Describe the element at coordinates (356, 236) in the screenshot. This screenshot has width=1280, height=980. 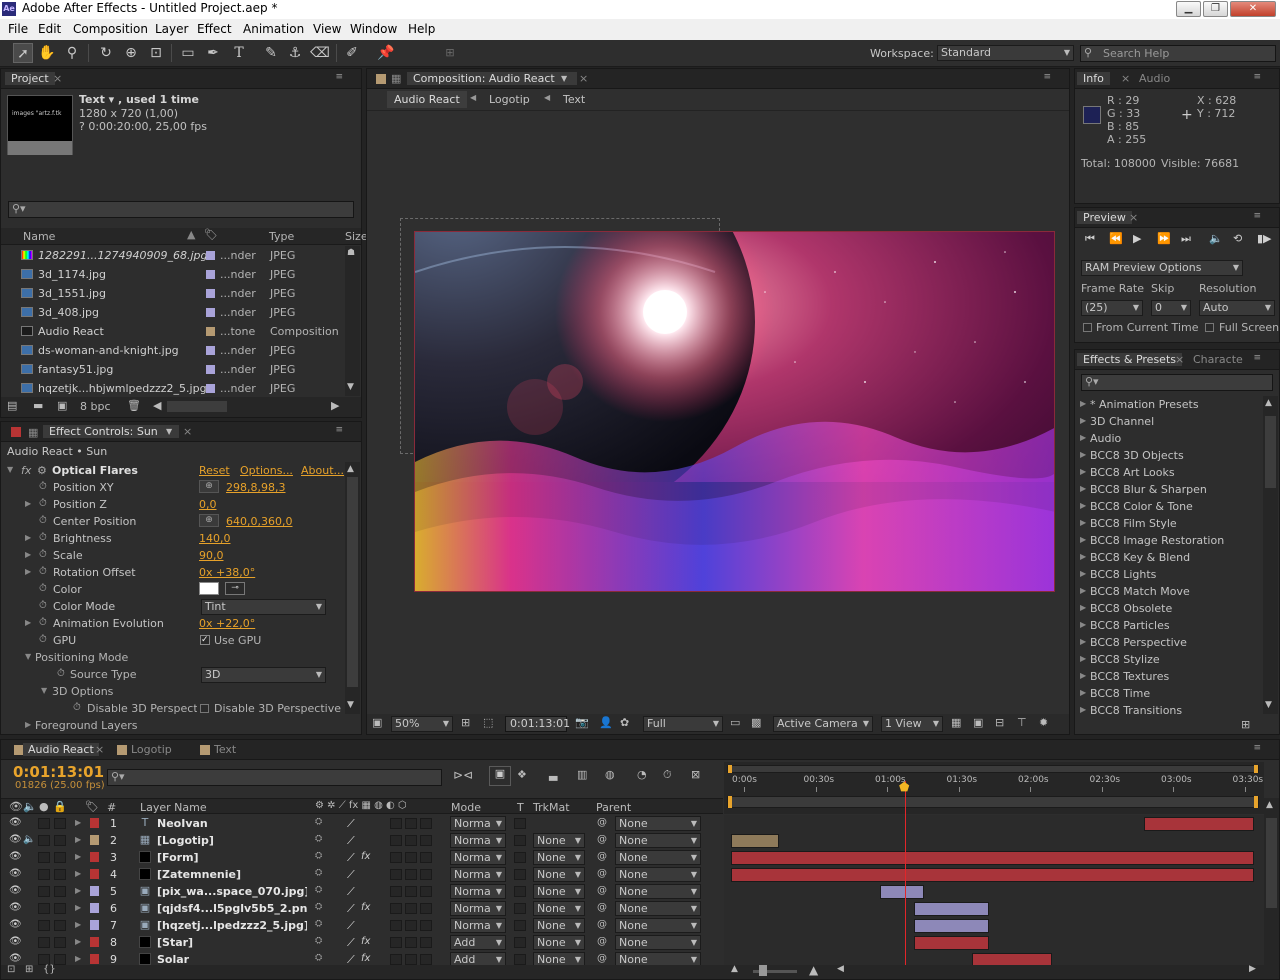
I see `column-size: Size` at that location.